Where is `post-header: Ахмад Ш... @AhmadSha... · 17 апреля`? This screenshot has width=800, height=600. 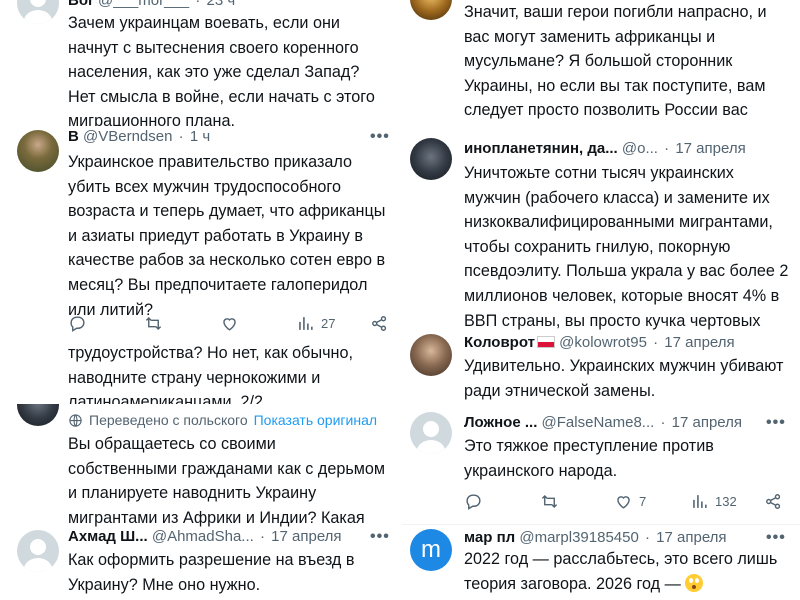
post-header: Ахмад Ш... @AhmadSha... · 17 апреля is located at coordinates (205, 536).